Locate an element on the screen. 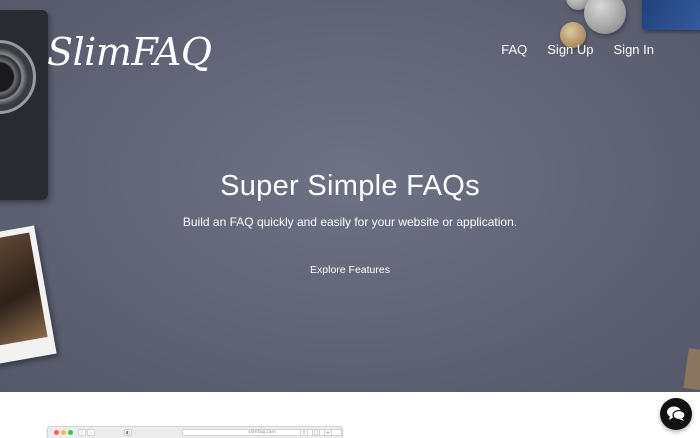  hero-title: Super Simple FAQs is located at coordinates (350, 186).